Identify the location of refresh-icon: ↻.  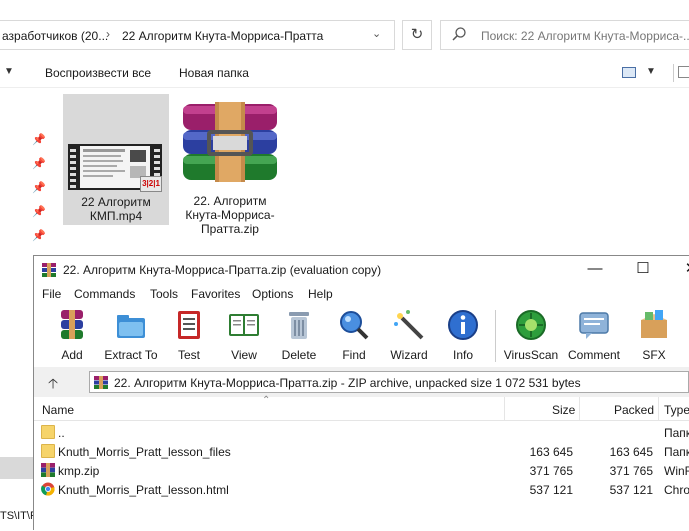
(417, 34).